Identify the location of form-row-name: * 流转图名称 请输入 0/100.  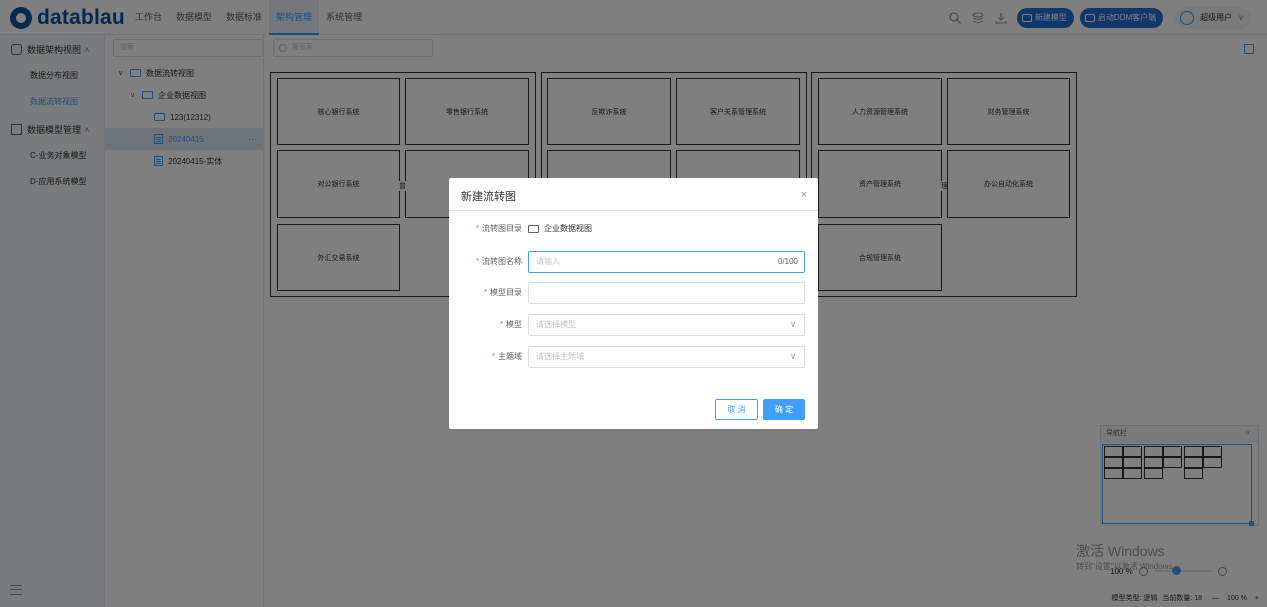
(633, 262).